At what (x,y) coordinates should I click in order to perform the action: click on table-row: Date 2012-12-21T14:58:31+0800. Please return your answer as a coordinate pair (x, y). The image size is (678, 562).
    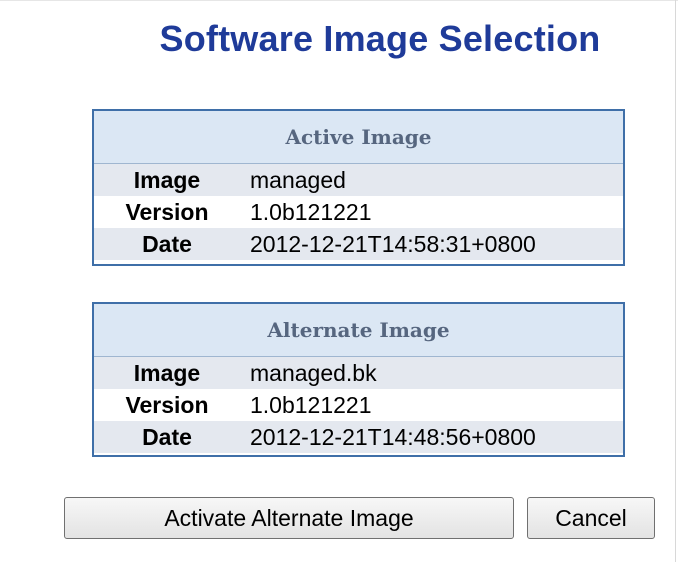
    Looking at the image, I should click on (358, 244).